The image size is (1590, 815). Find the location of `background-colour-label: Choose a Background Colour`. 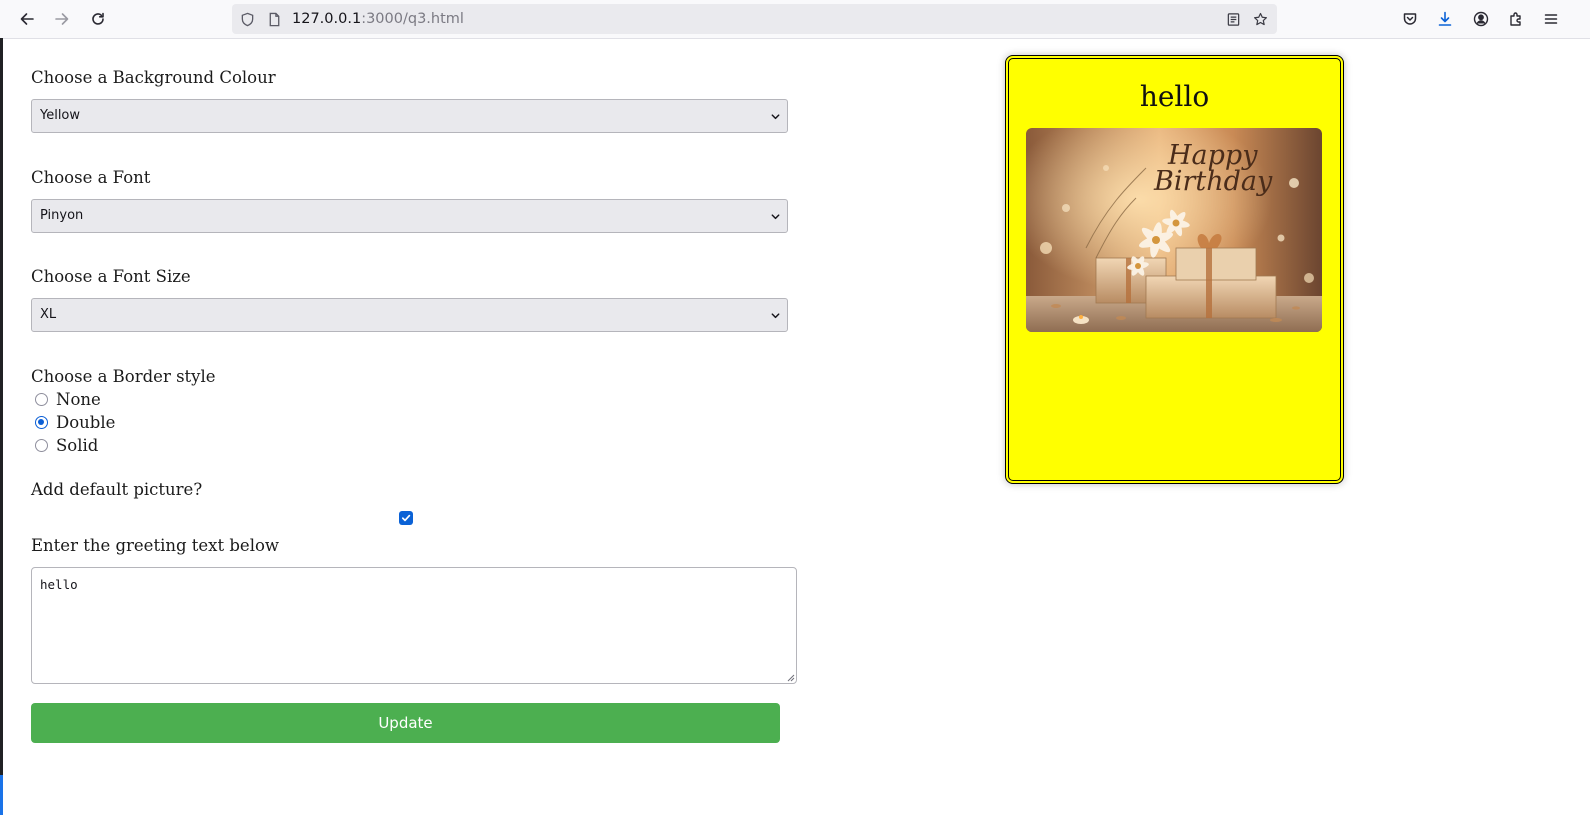

background-colour-label: Choose a Background Colour is located at coordinates (153, 77).